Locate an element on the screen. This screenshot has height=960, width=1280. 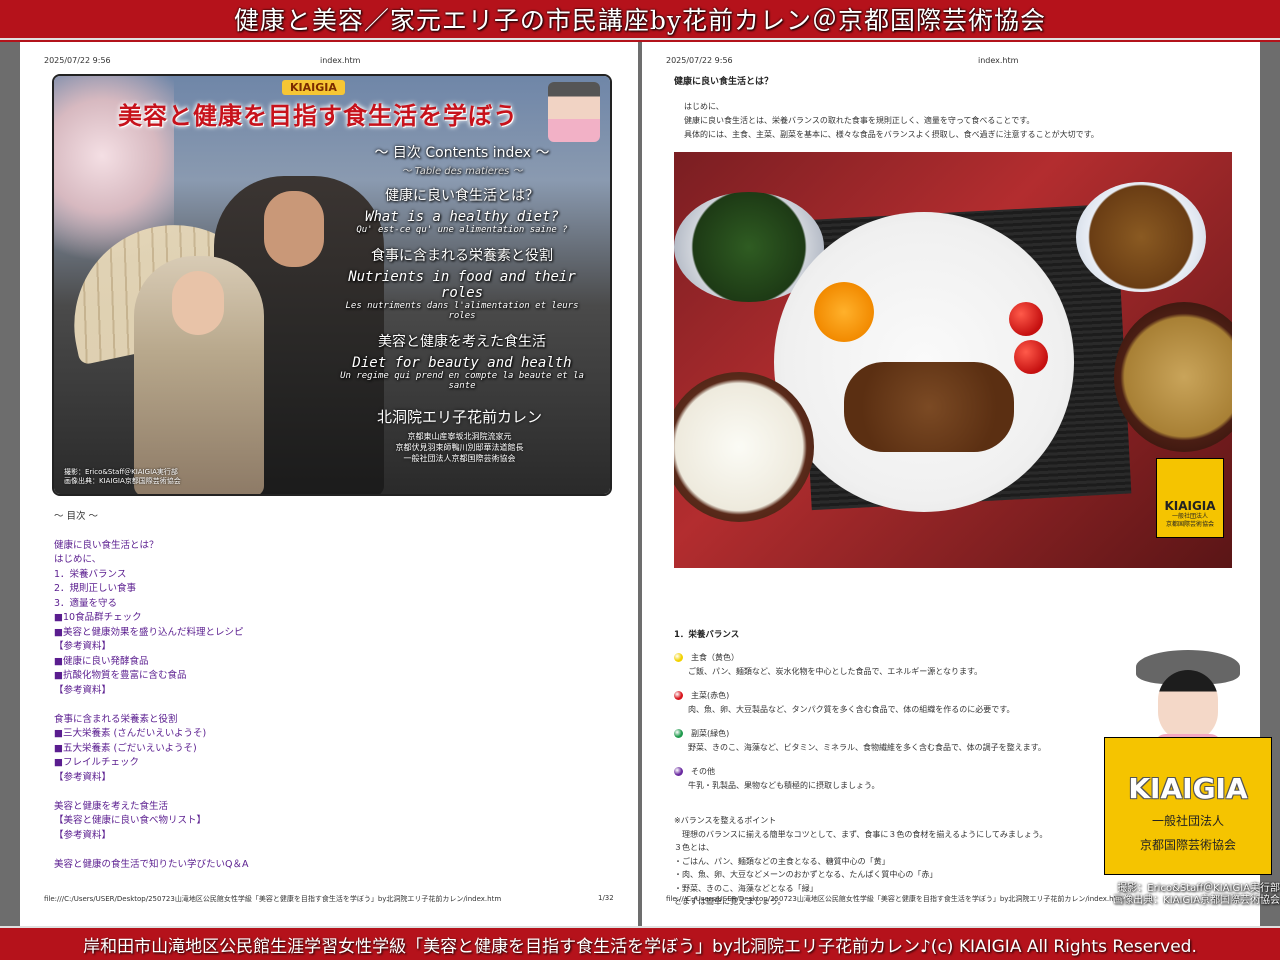
toc-heading: ～ 目次 ～ is located at coordinates (76, 516).